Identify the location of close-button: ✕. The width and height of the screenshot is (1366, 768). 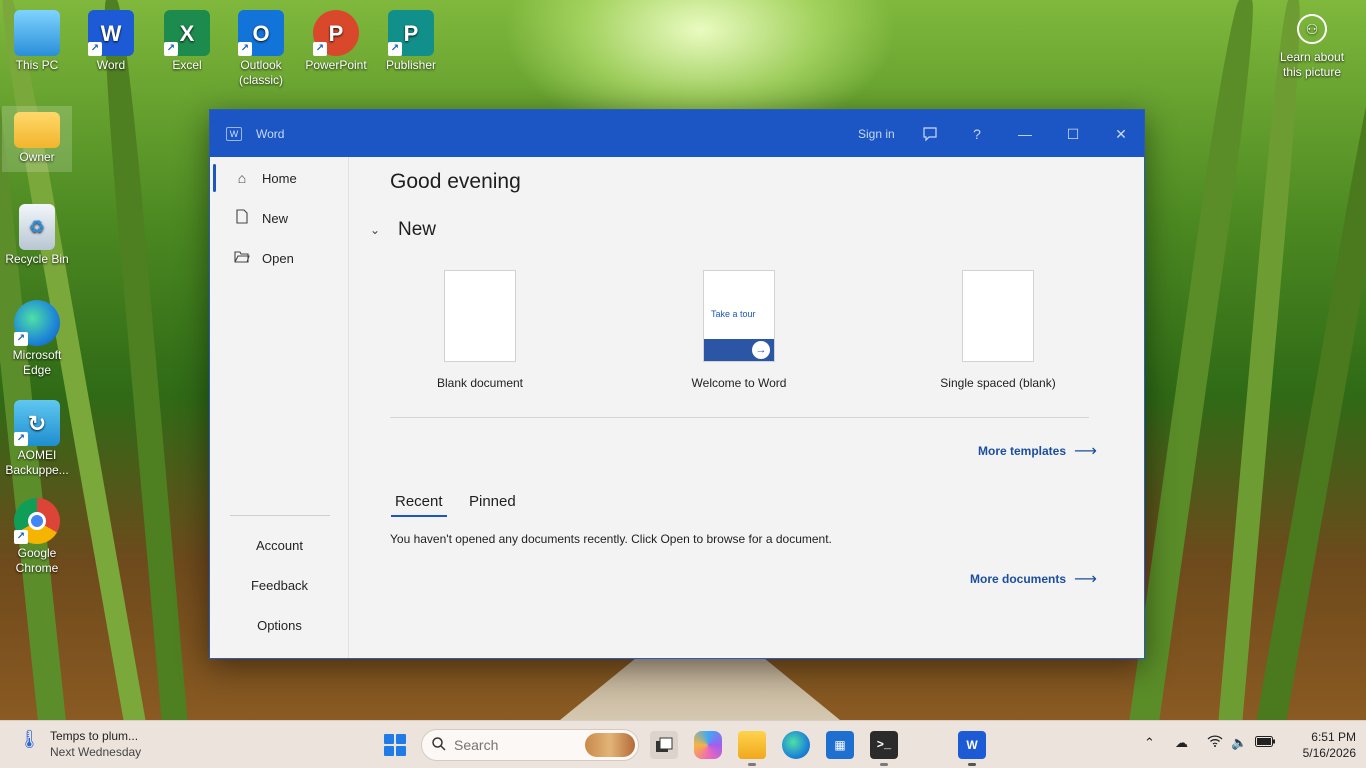
(1121, 134).